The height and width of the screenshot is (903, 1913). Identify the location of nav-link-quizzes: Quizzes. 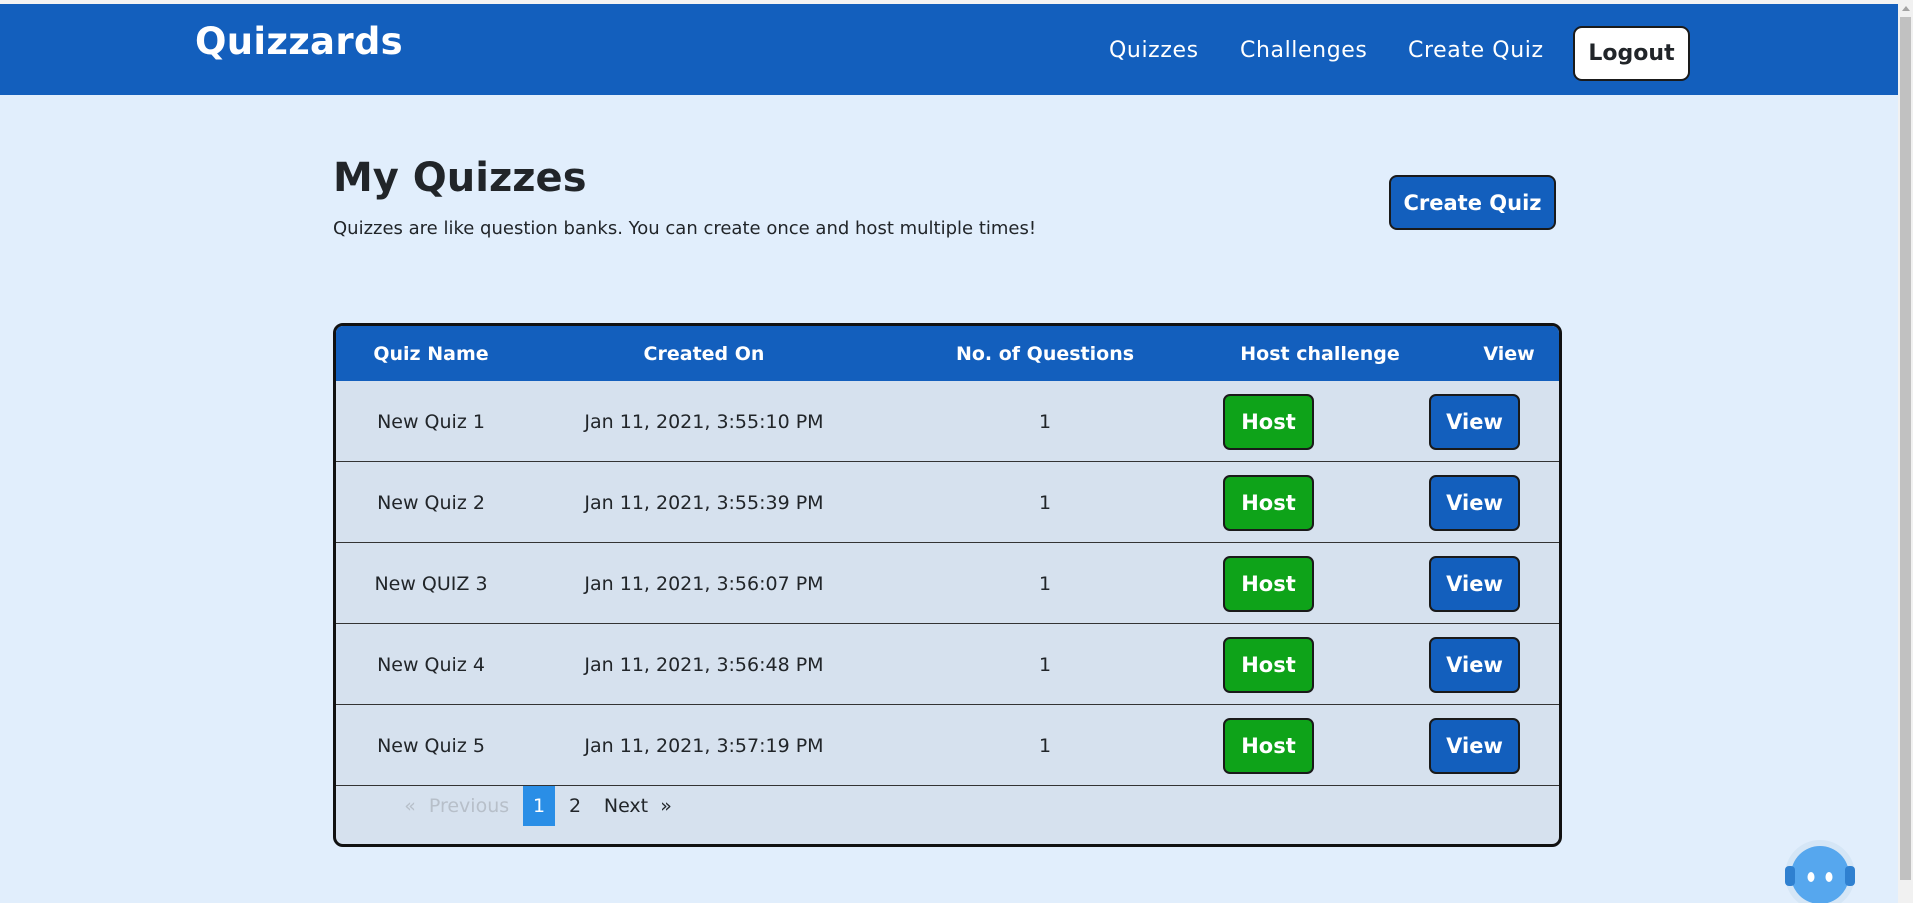
(1154, 50).